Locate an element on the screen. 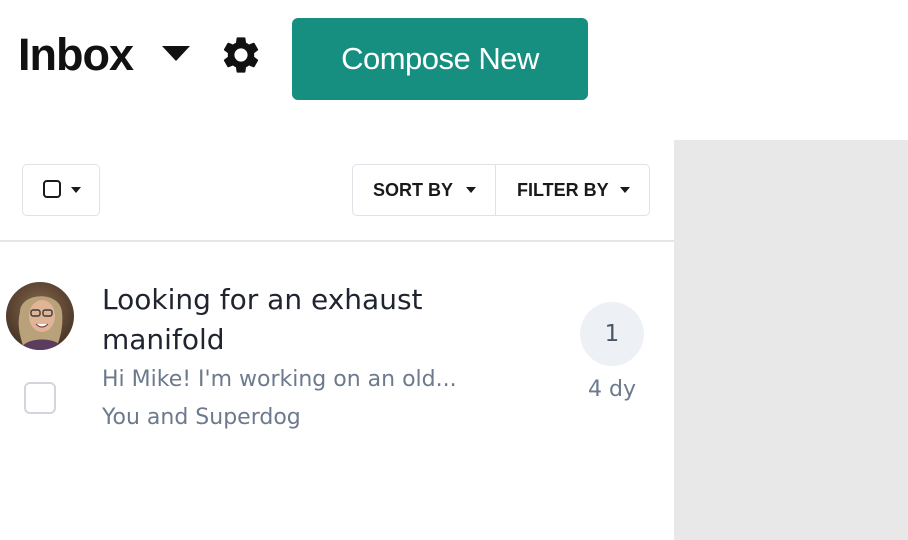 This screenshot has width=908, height=540. sort-filter-group: SORT BY FILTER BY is located at coordinates (501, 190).